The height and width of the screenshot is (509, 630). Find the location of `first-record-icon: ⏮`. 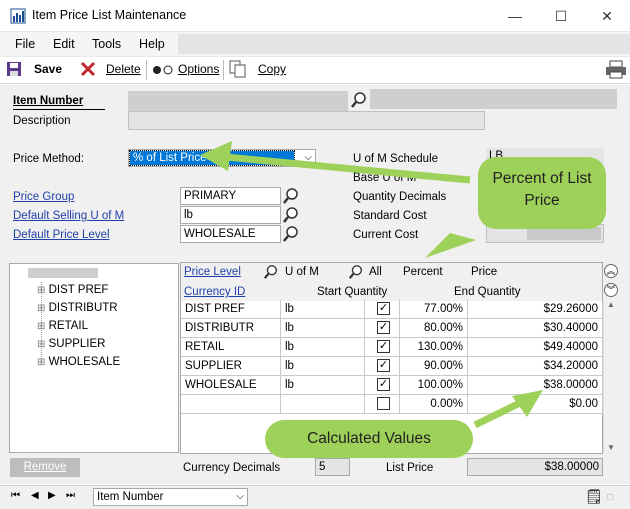

first-record-icon: ⏮ is located at coordinates (15, 495).